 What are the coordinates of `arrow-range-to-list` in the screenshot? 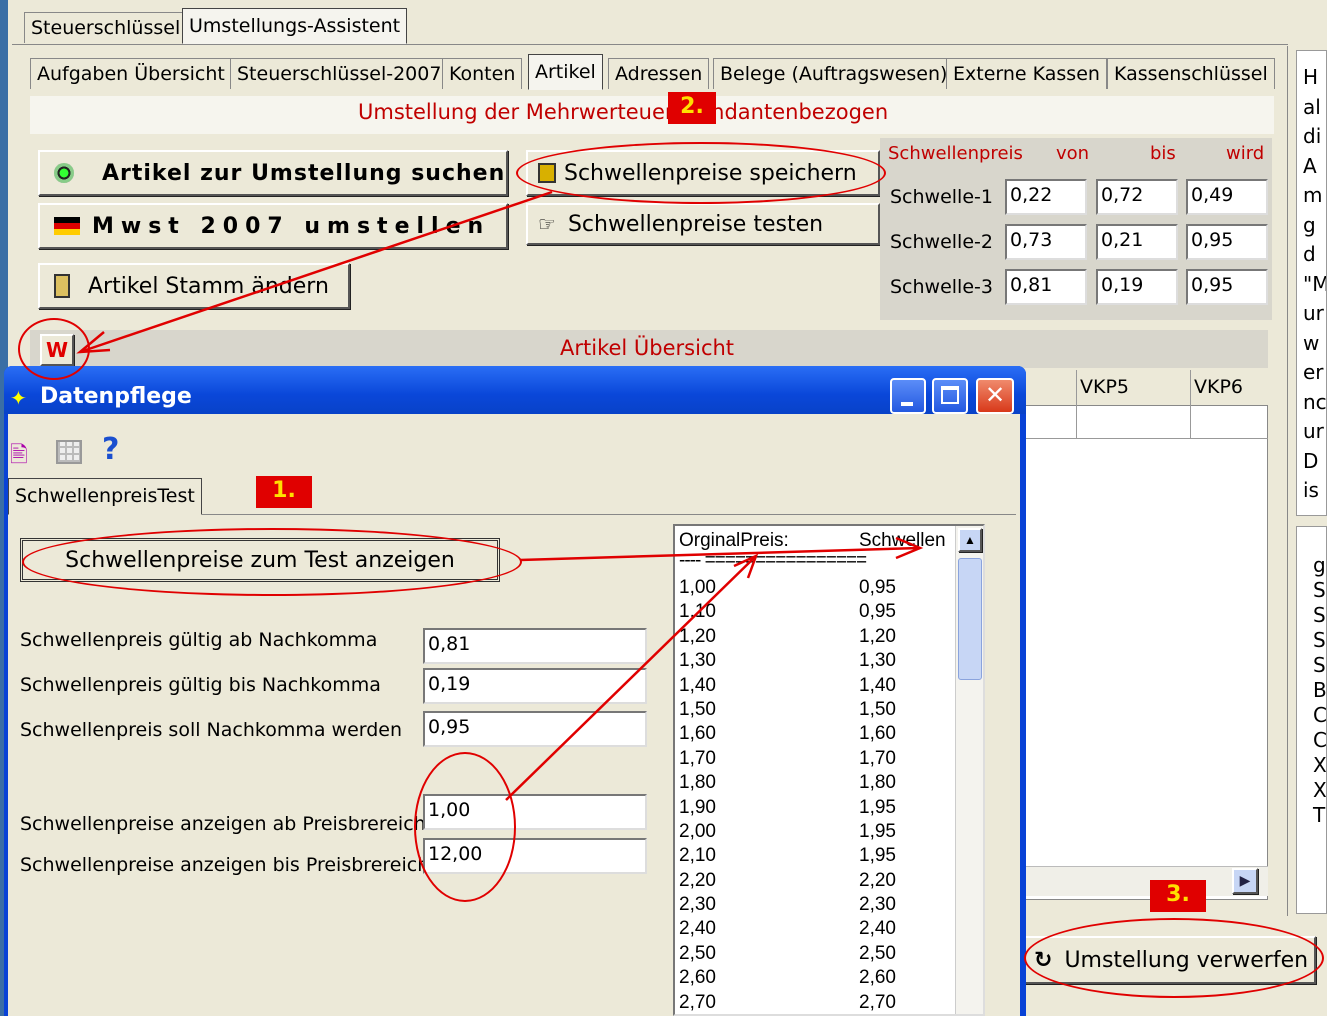 It's located at (631, 678).